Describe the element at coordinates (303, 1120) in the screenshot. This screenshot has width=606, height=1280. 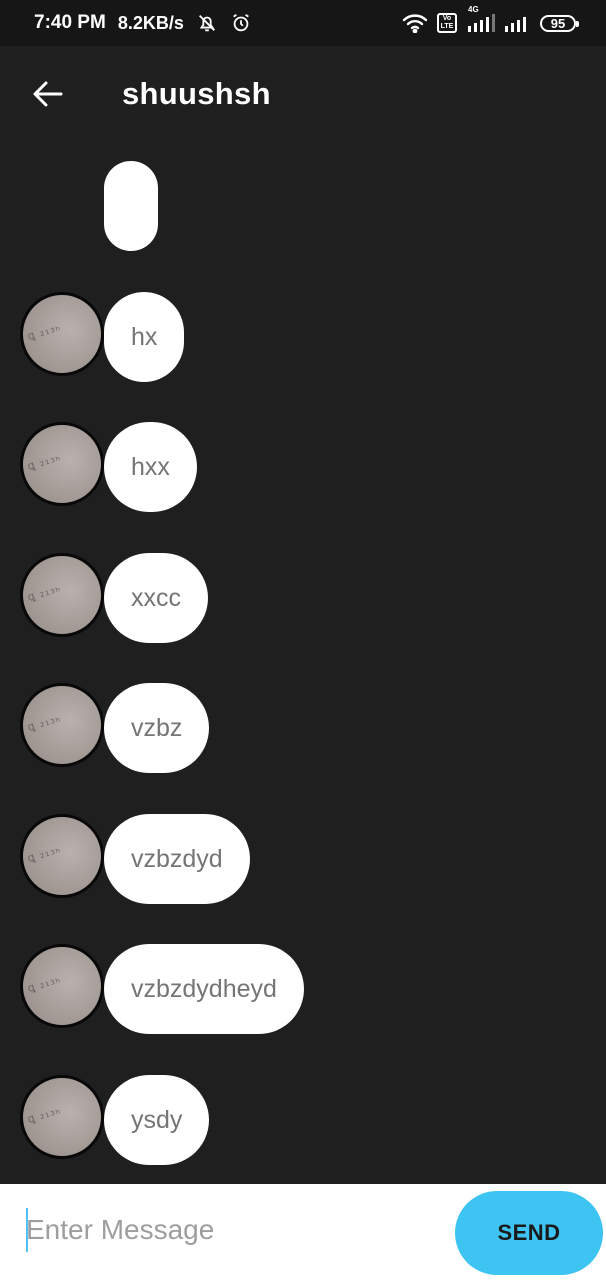
I see `message-row: ꝗ ₂₁₃ₕ ysdy` at that location.